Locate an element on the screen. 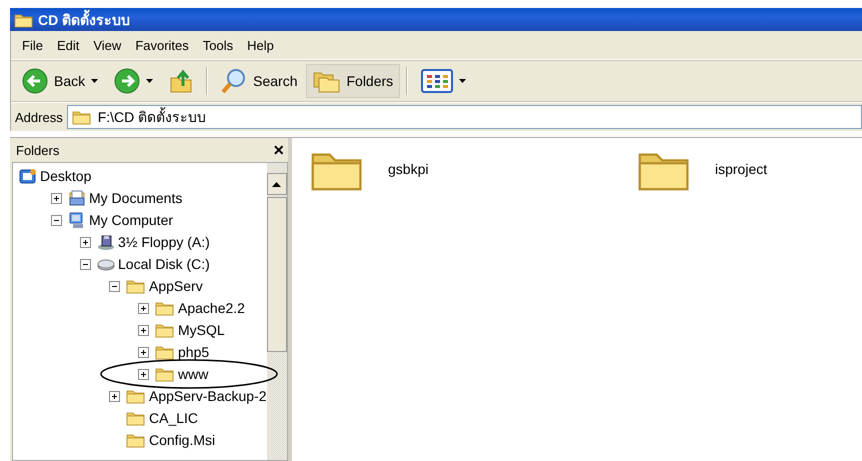  tree-item: www is located at coordinates (193, 374).